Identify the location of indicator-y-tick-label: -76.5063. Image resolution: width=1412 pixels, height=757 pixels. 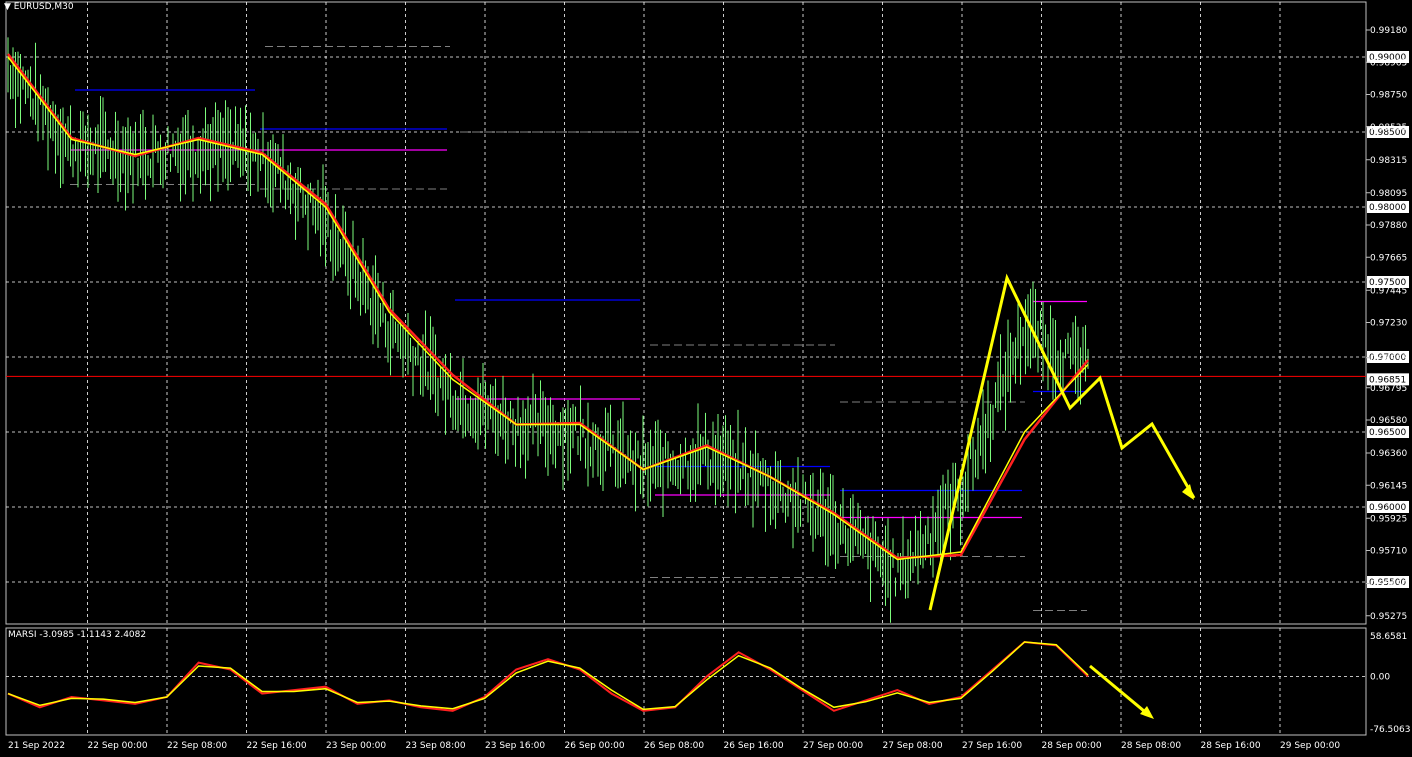
(1390, 730).